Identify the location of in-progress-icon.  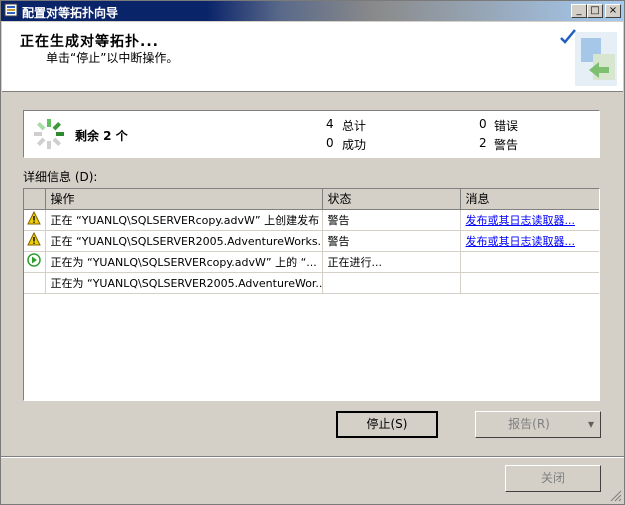
(34, 260).